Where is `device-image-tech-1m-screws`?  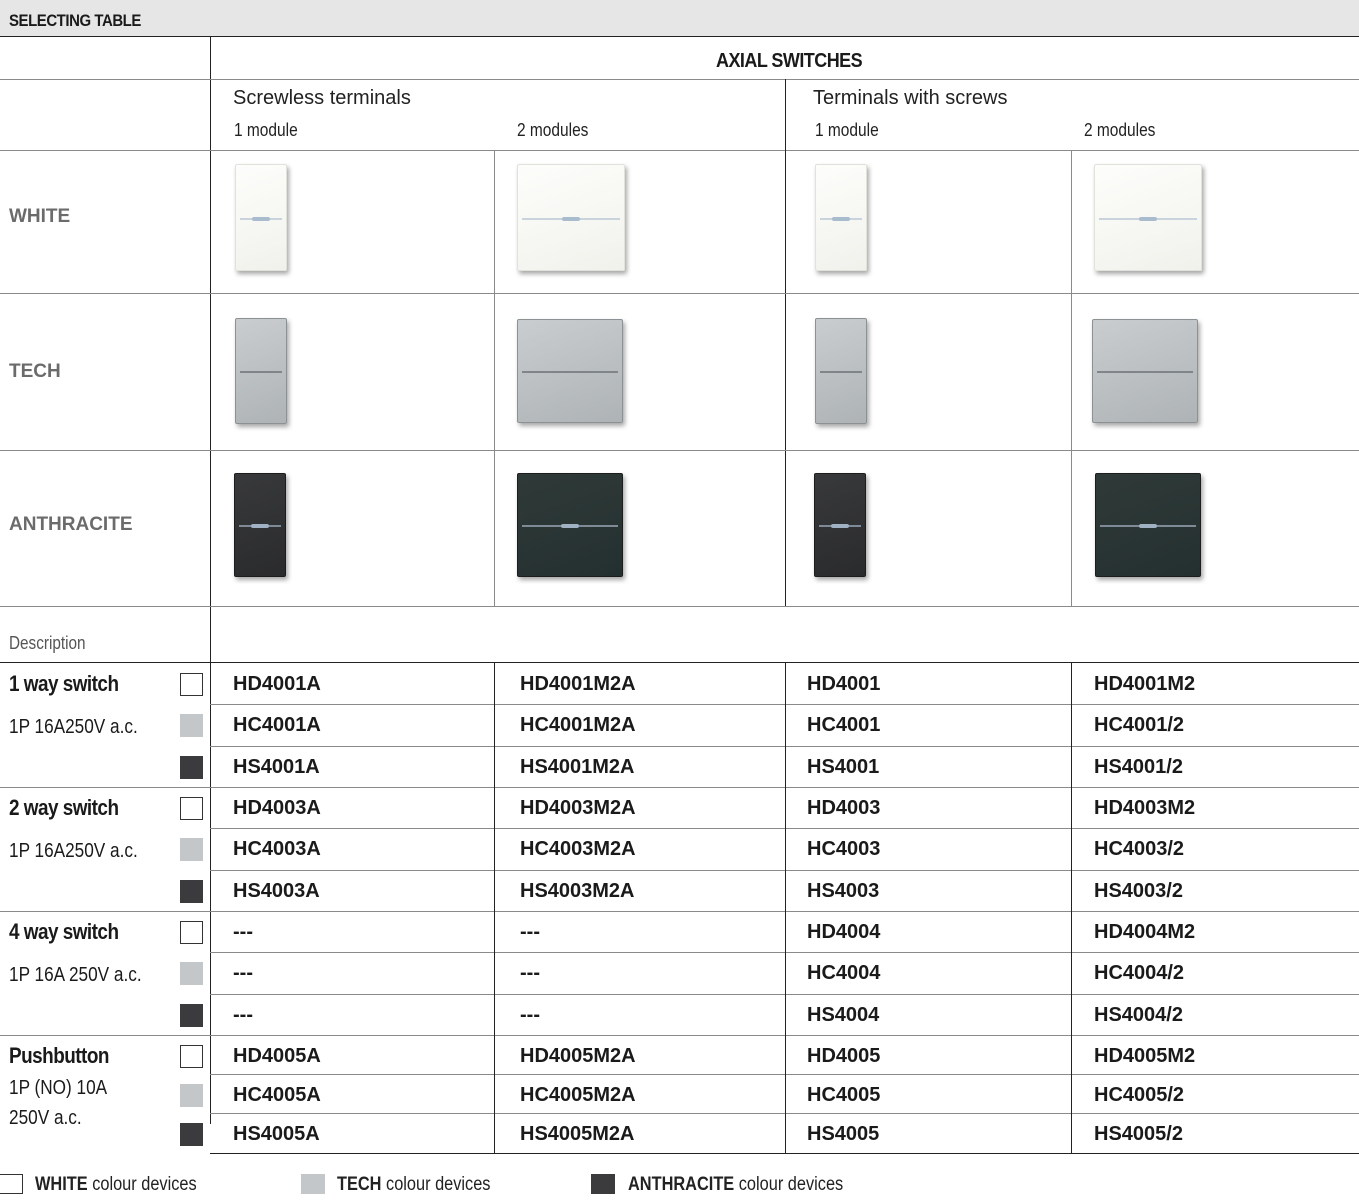
device-image-tech-1m-screws is located at coordinates (841, 371).